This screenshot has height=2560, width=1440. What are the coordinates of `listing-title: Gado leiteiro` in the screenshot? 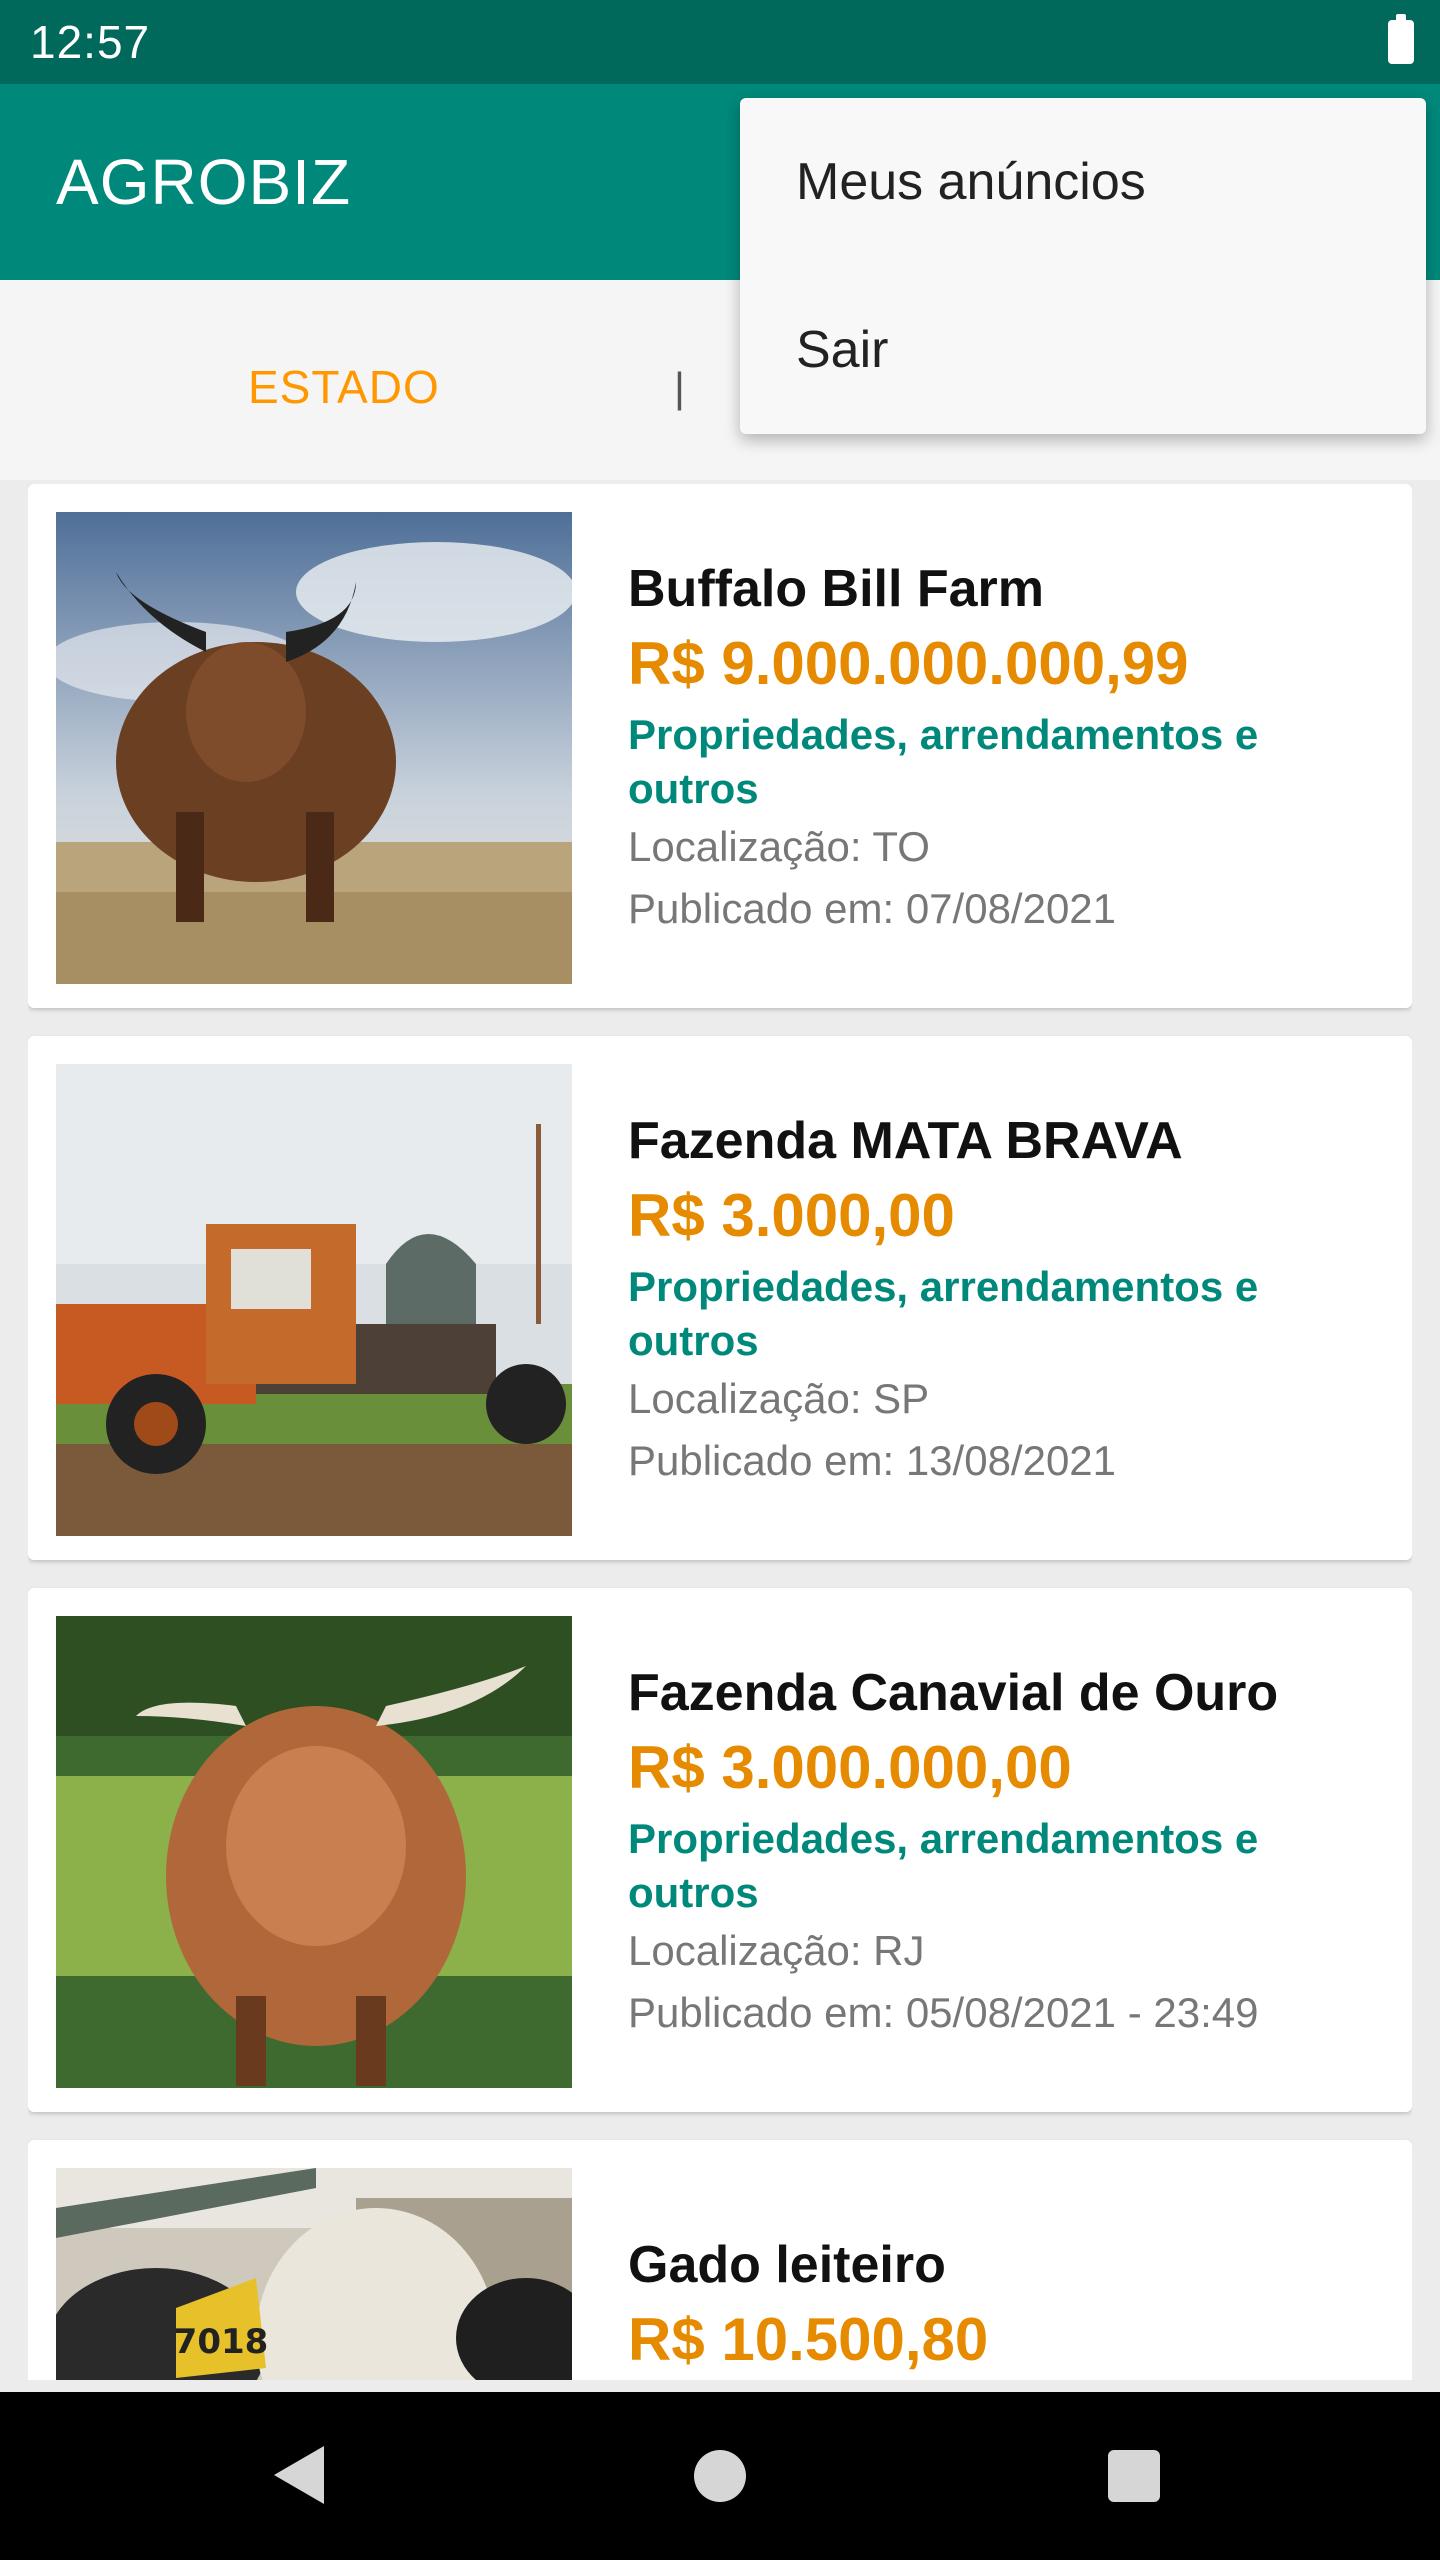 It's located at (787, 2265).